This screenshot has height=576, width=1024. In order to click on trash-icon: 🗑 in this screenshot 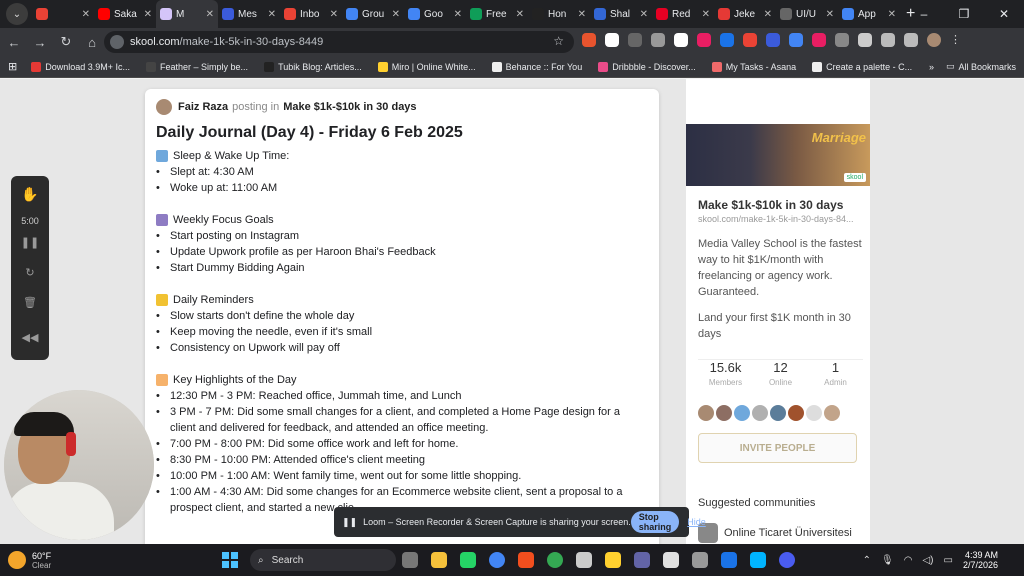, I will do `click(30, 302)`.